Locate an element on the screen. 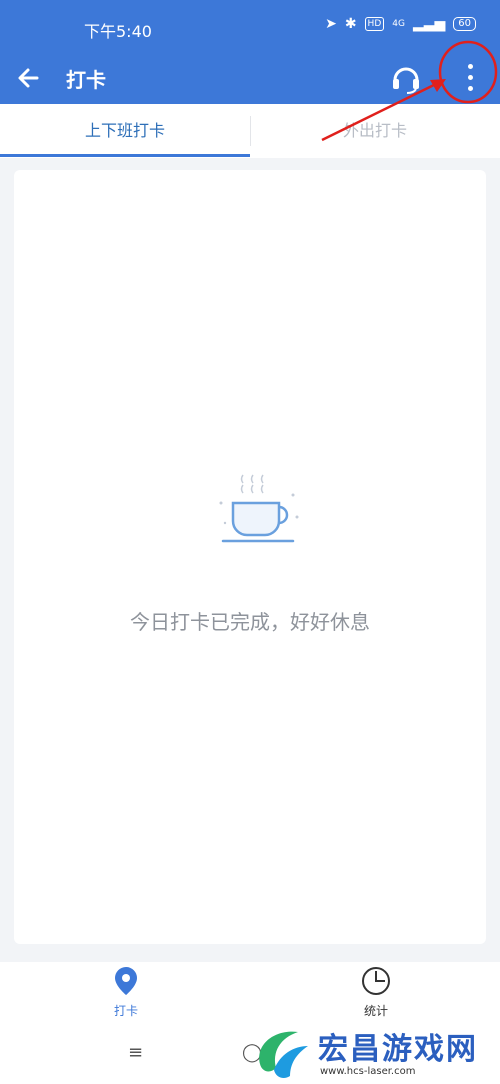  nav-clock-in: 打卡 is located at coordinates (126, 992).